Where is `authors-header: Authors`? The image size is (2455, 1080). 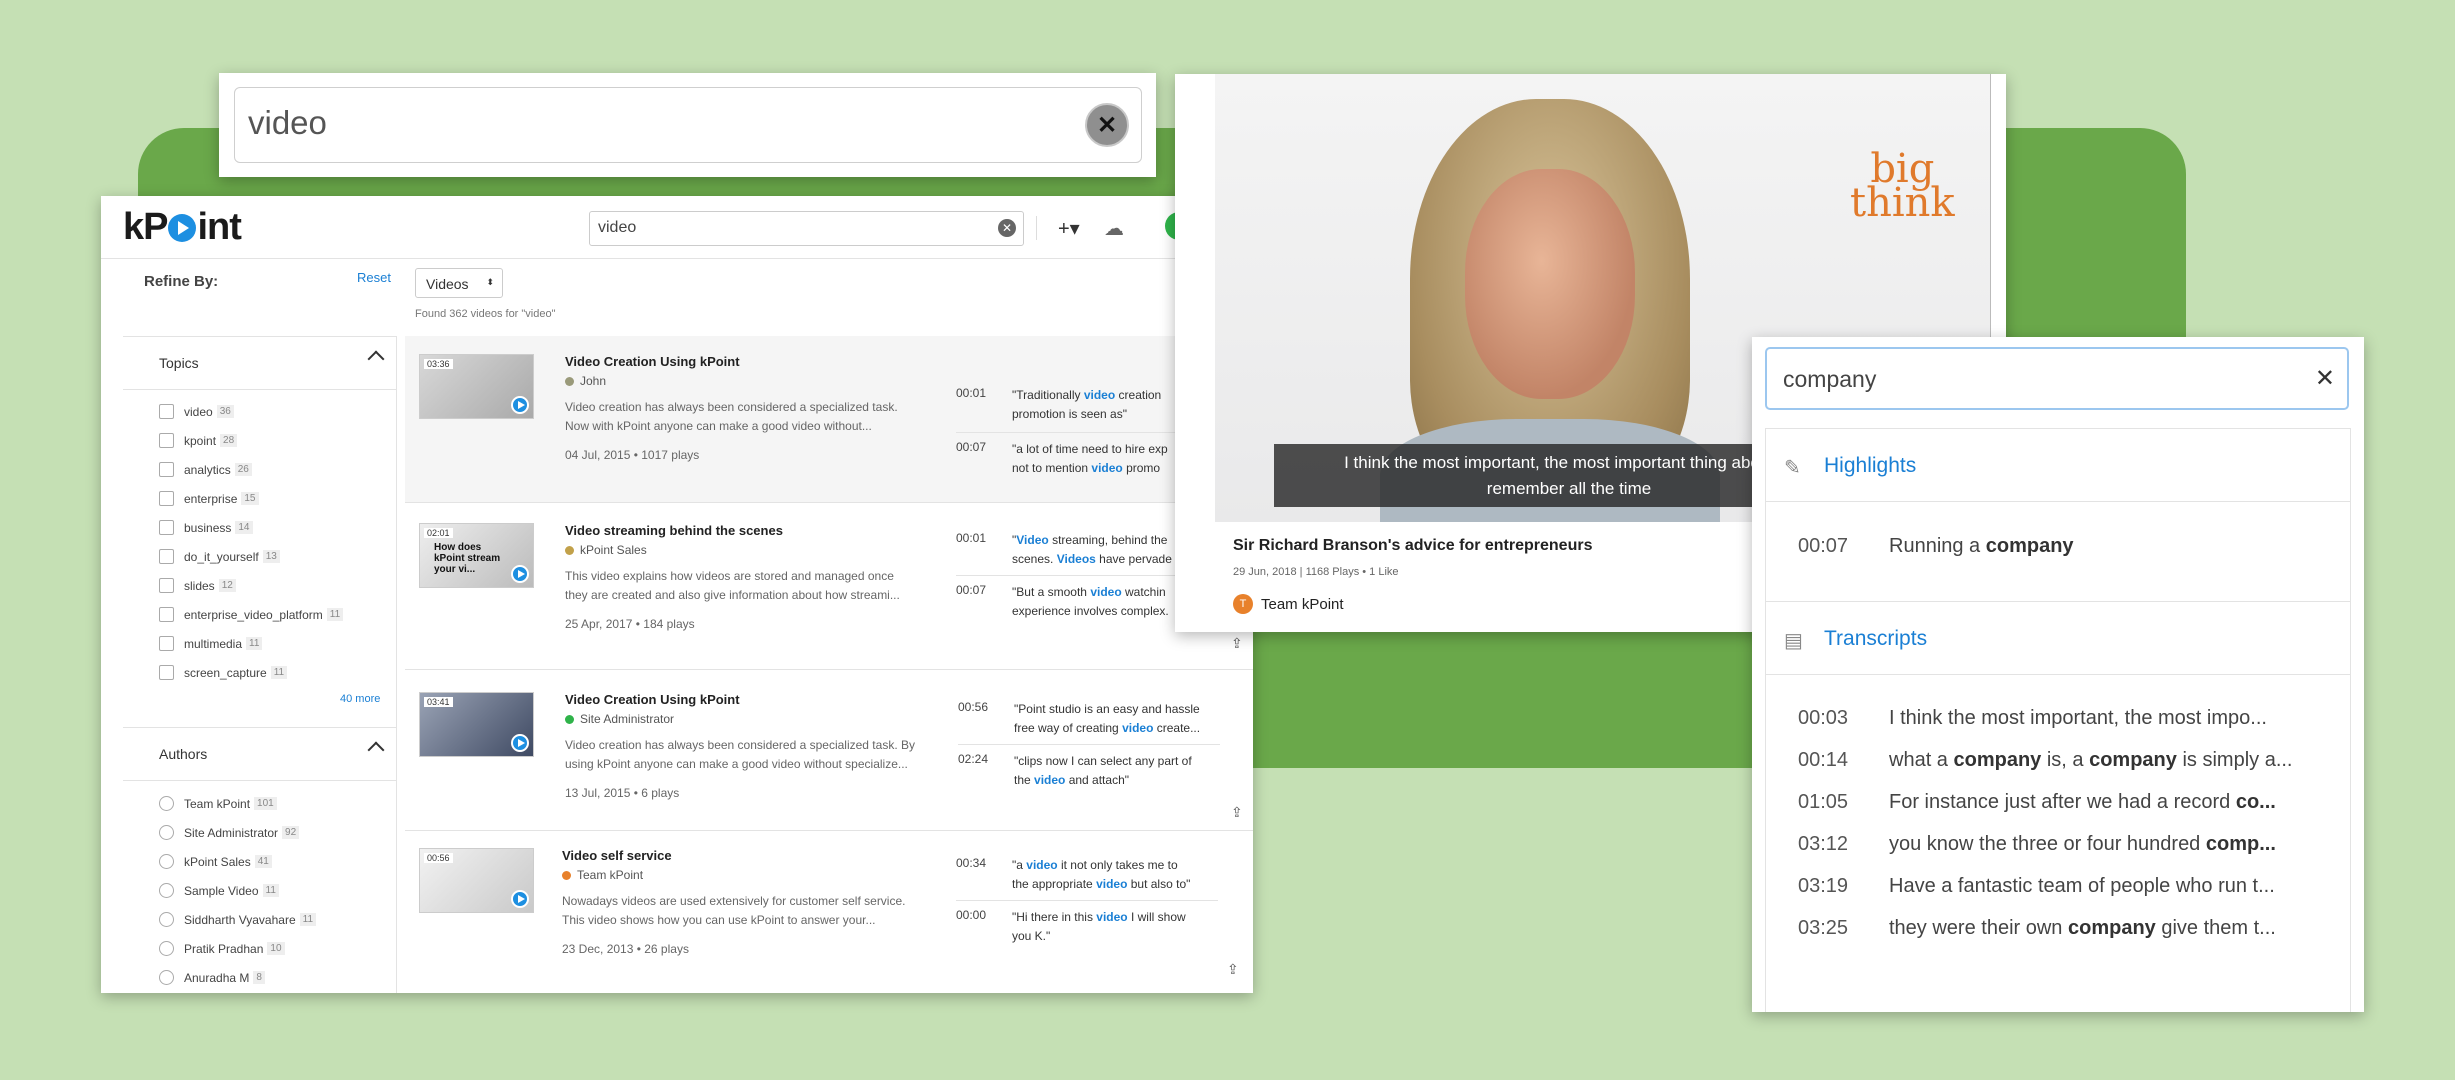 authors-header: Authors is located at coordinates (259, 754).